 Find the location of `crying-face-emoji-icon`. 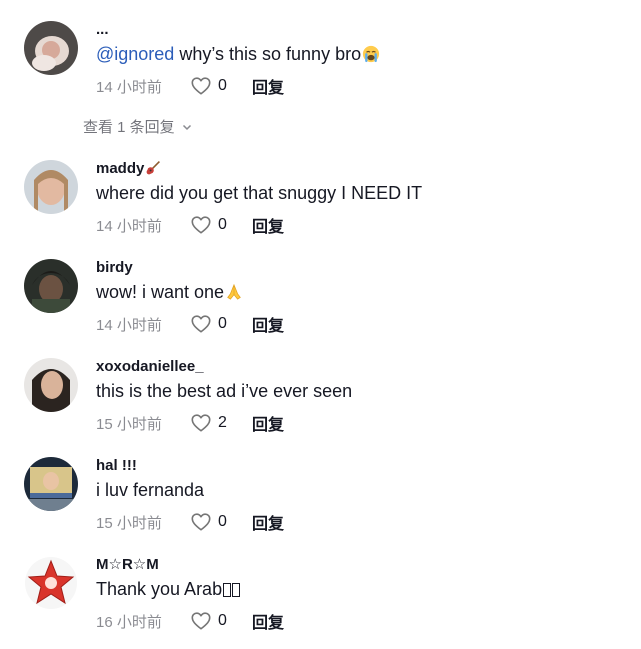

crying-face-emoji-icon is located at coordinates (371, 54).